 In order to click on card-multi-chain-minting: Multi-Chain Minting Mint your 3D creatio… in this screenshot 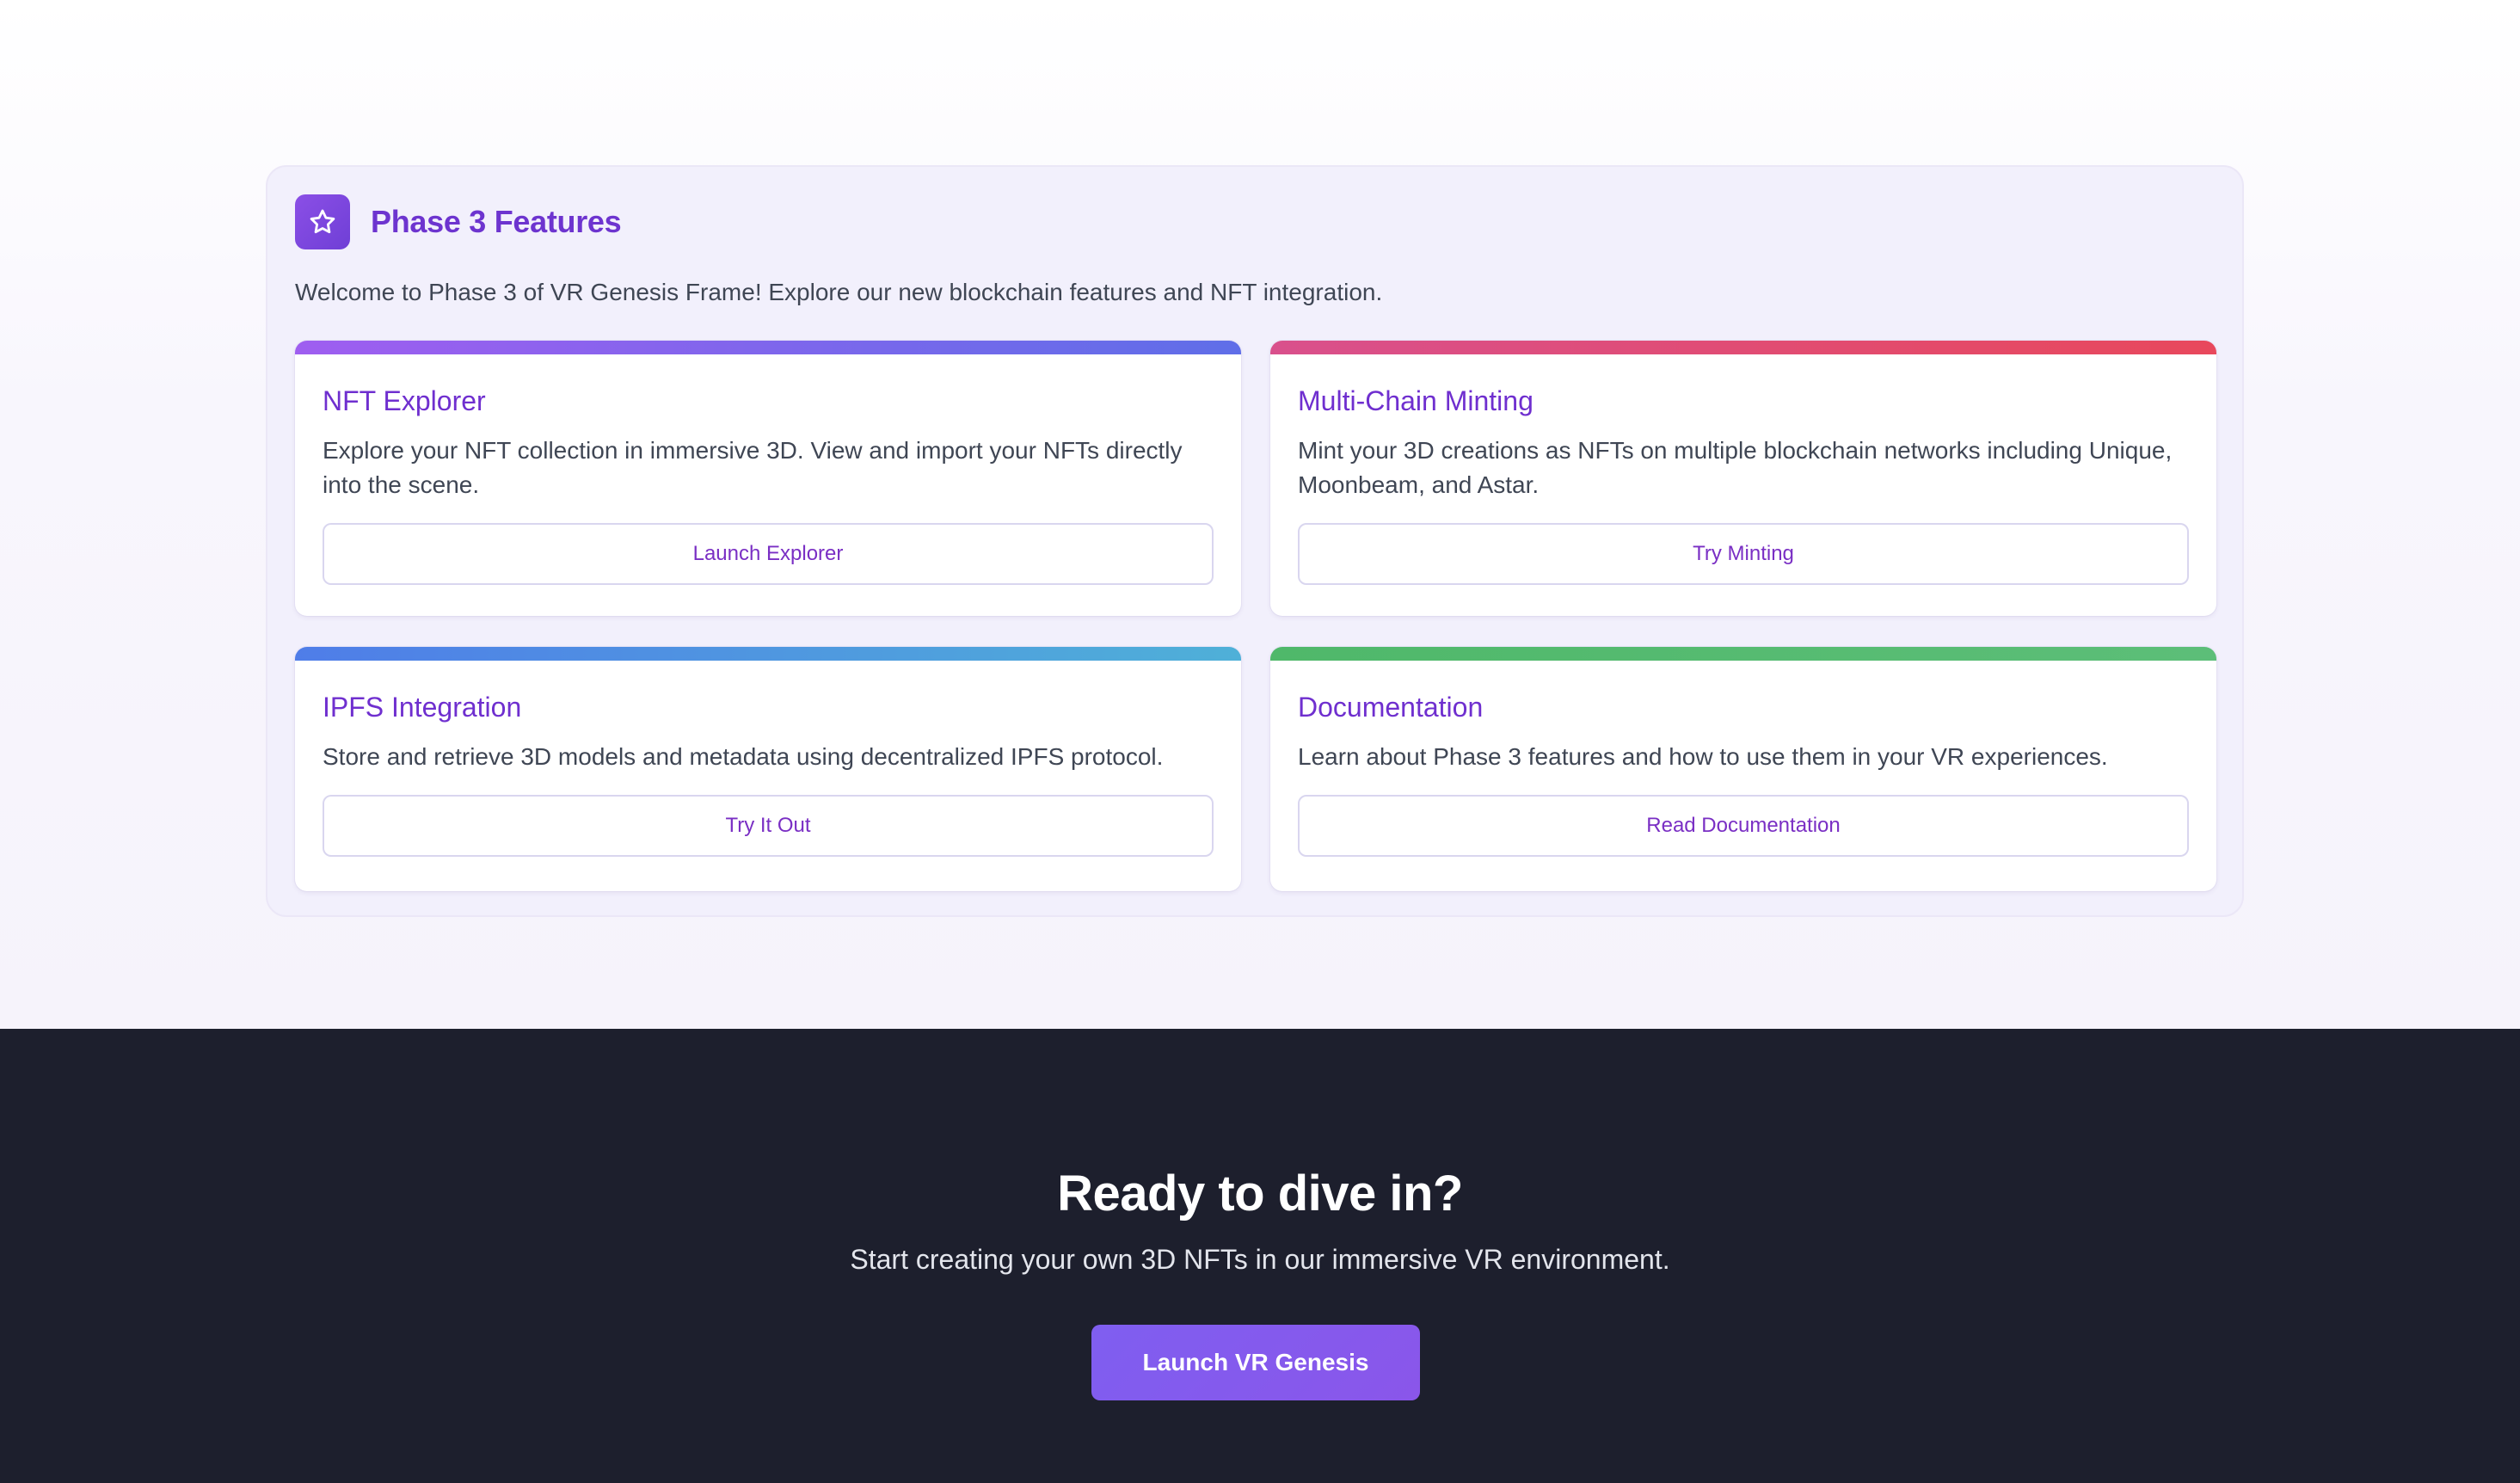, I will do `click(1743, 479)`.